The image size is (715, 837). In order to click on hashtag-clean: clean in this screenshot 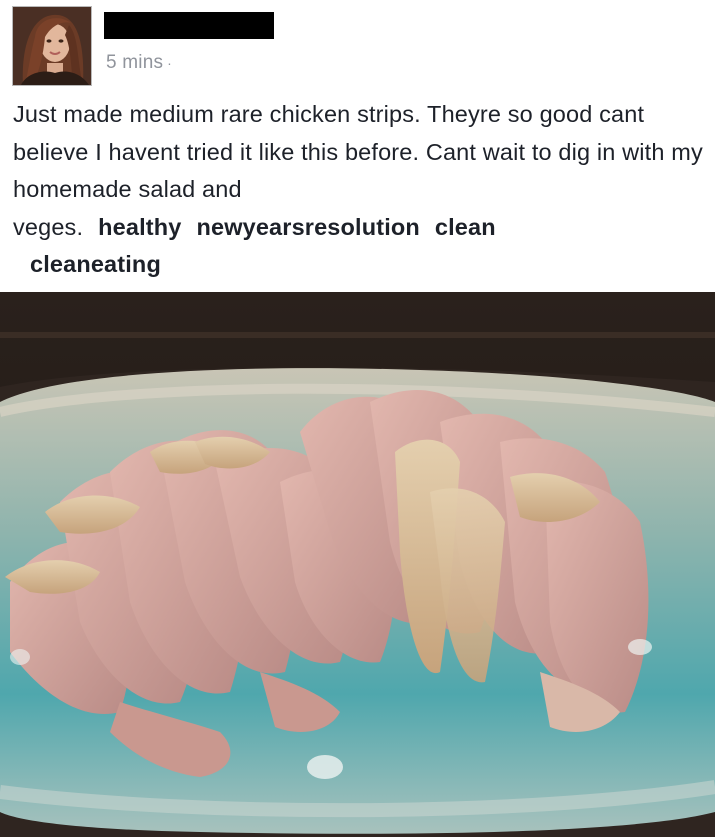, I will do `click(465, 227)`.